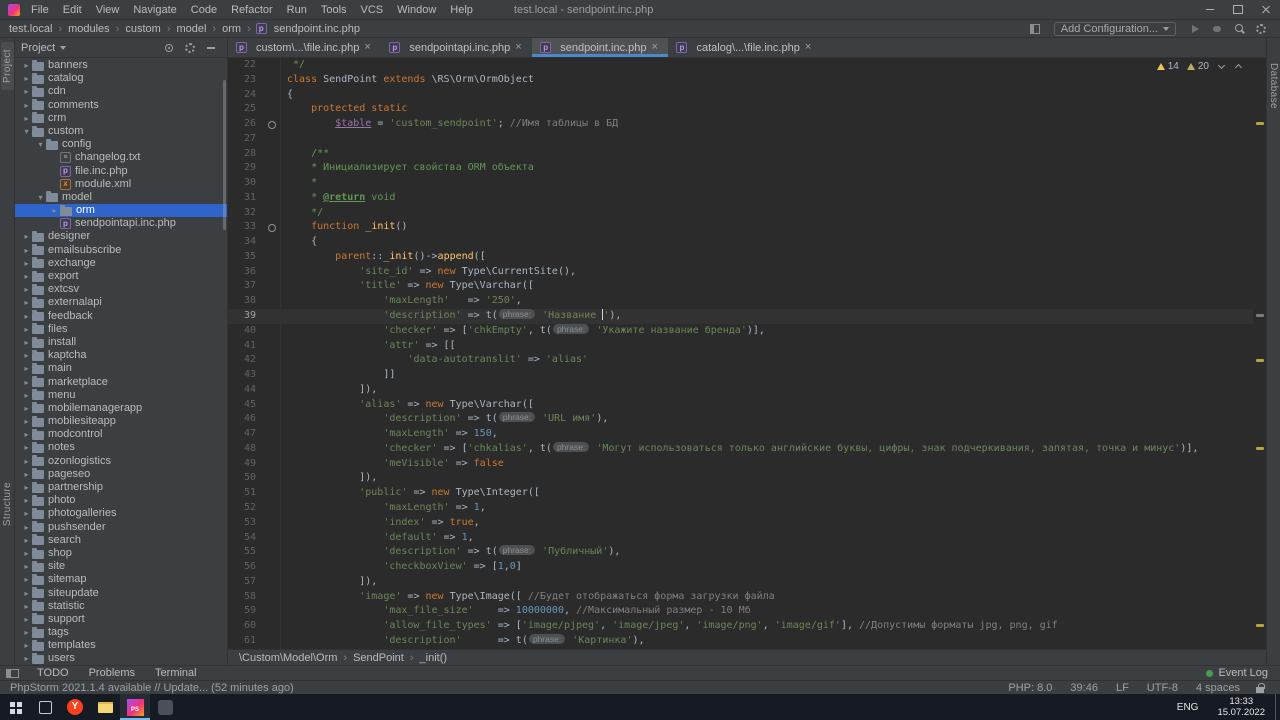  Describe the element at coordinates (1277, 707) in the screenshot. I see `show-desktop-button` at that location.